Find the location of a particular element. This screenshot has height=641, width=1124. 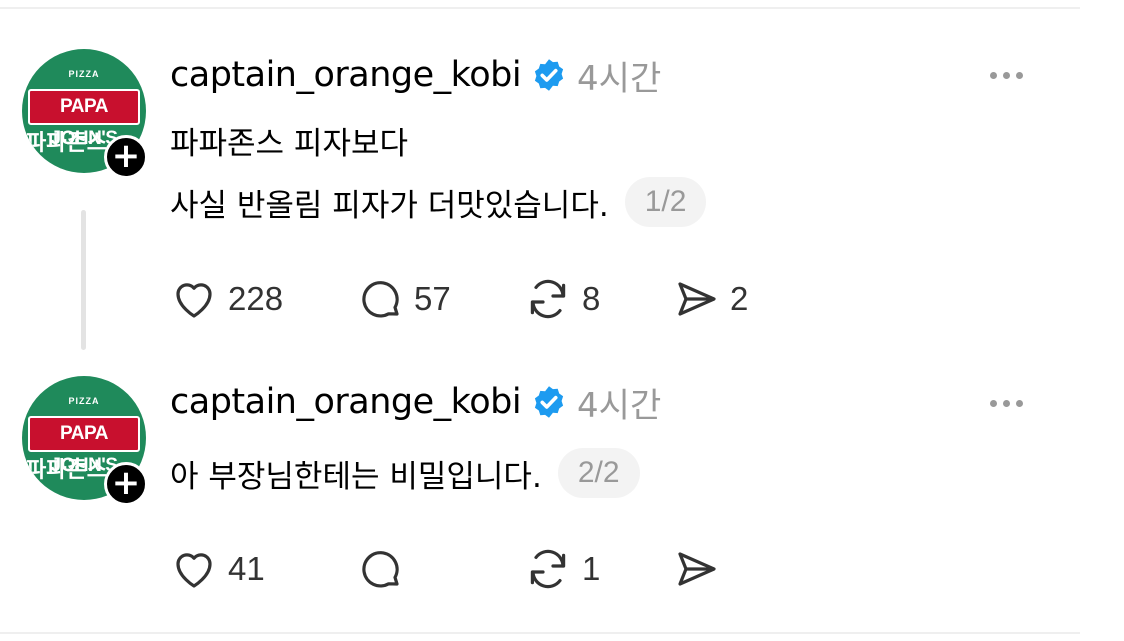

repost-button: 8 is located at coordinates (562, 299).